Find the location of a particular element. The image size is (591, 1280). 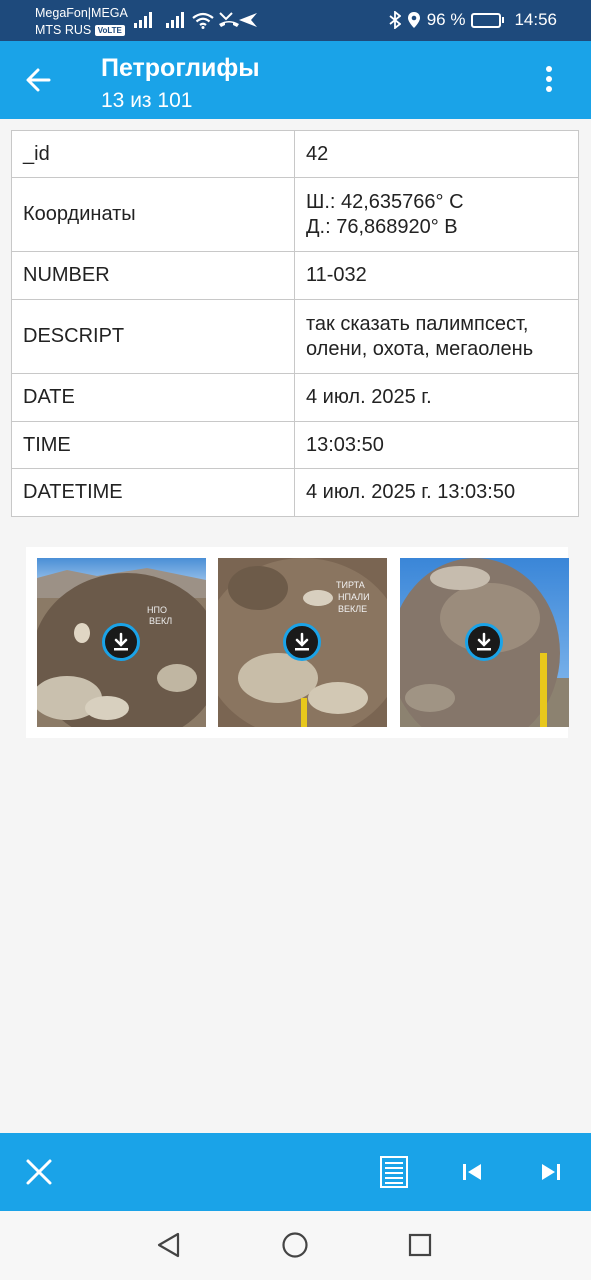

table-row: DATE 4 июл. 2025 г. is located at coordinates (295, 397).